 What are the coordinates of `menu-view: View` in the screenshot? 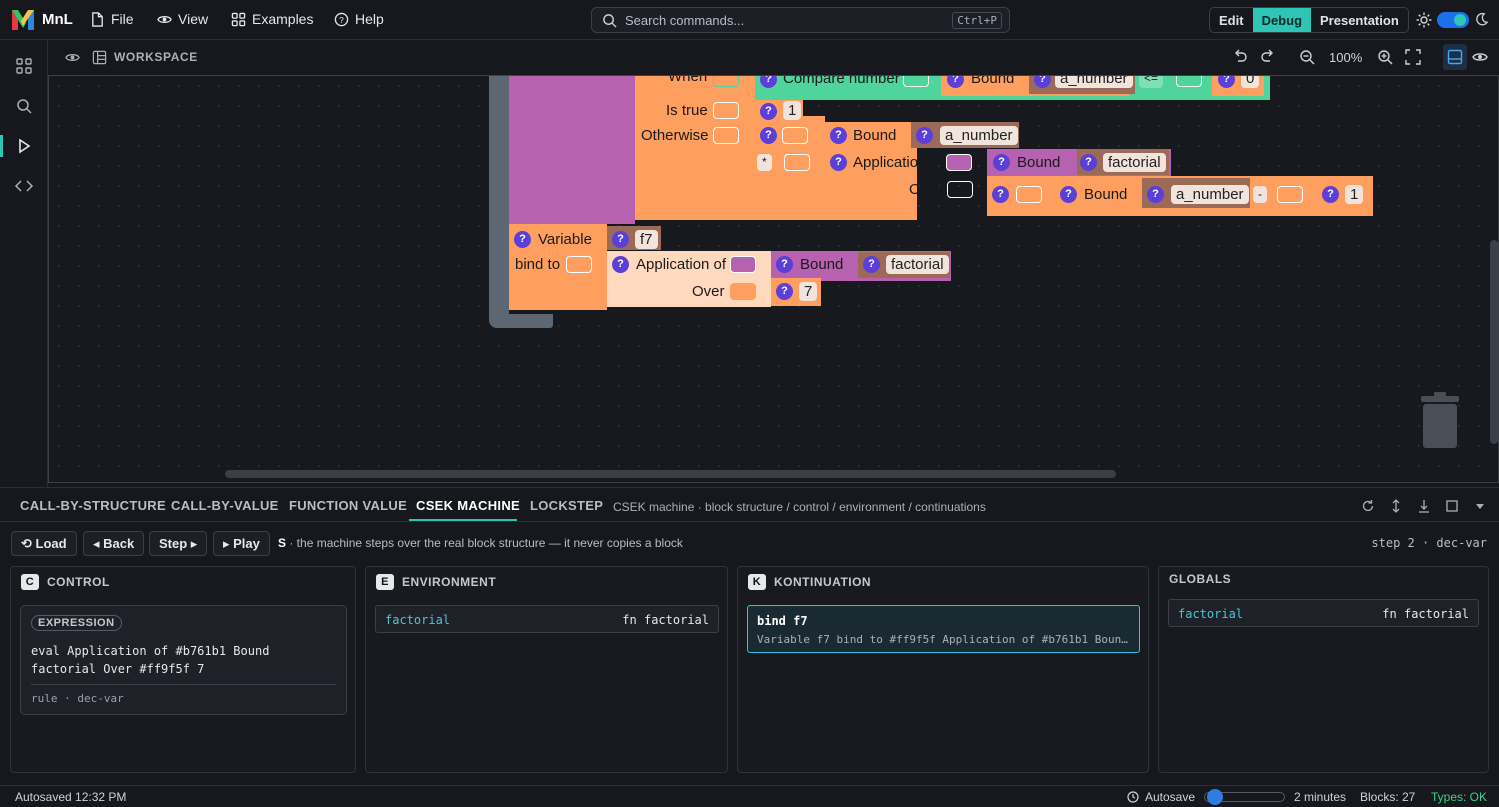 It's located at (182, 19).